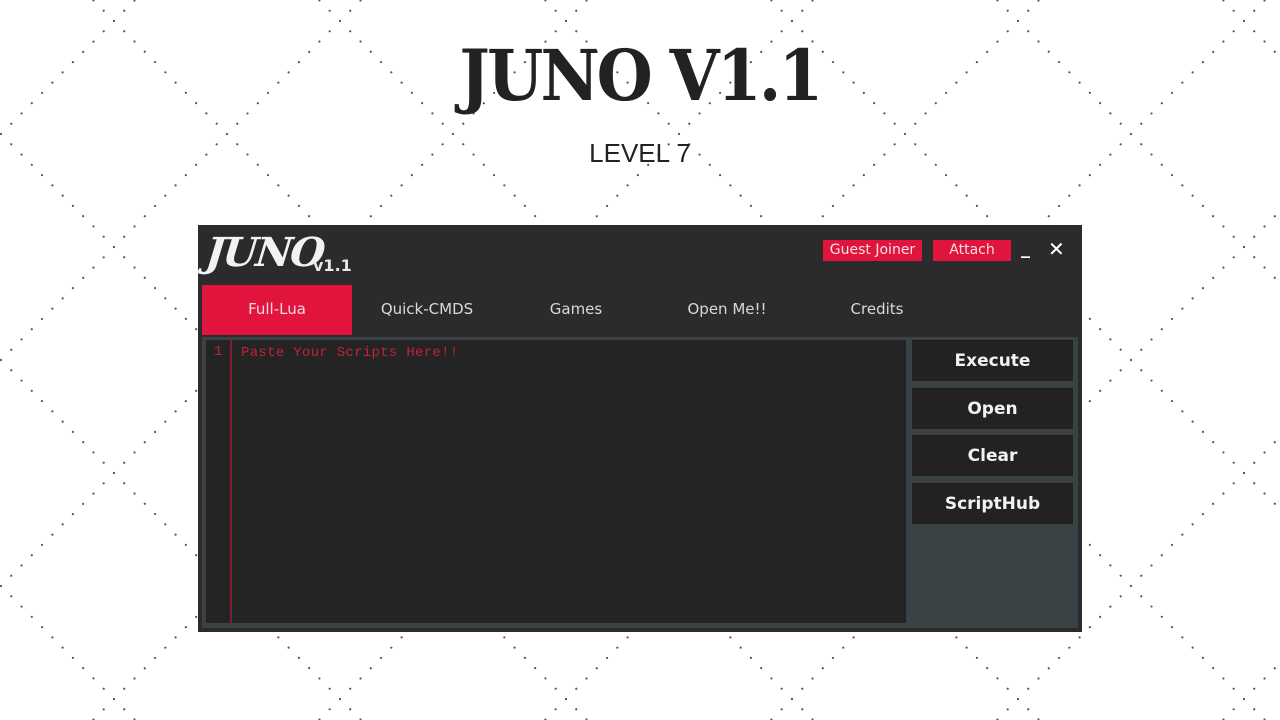 The image size is (1280, 720). What do you see at coordinates (992, 455) in the screenshot?
I see `clear-button: Clear` at bounding box center [992, 455].